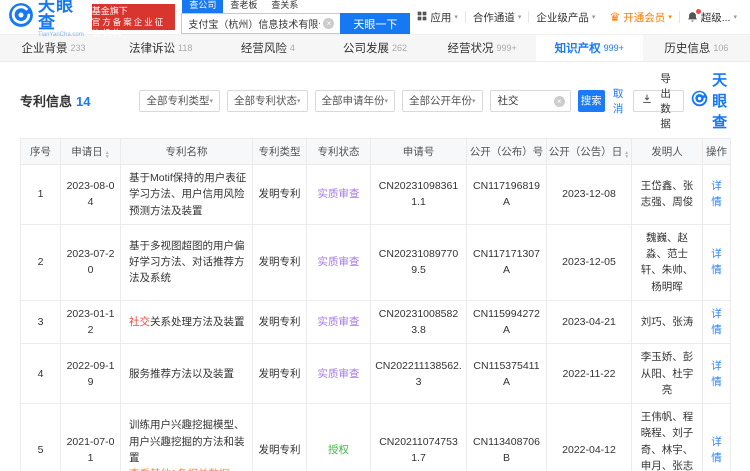  I want to click on patent-title: 基于多视图超图的用户偏好学习方法、对话推荐方法及系统, so click(186, 262).